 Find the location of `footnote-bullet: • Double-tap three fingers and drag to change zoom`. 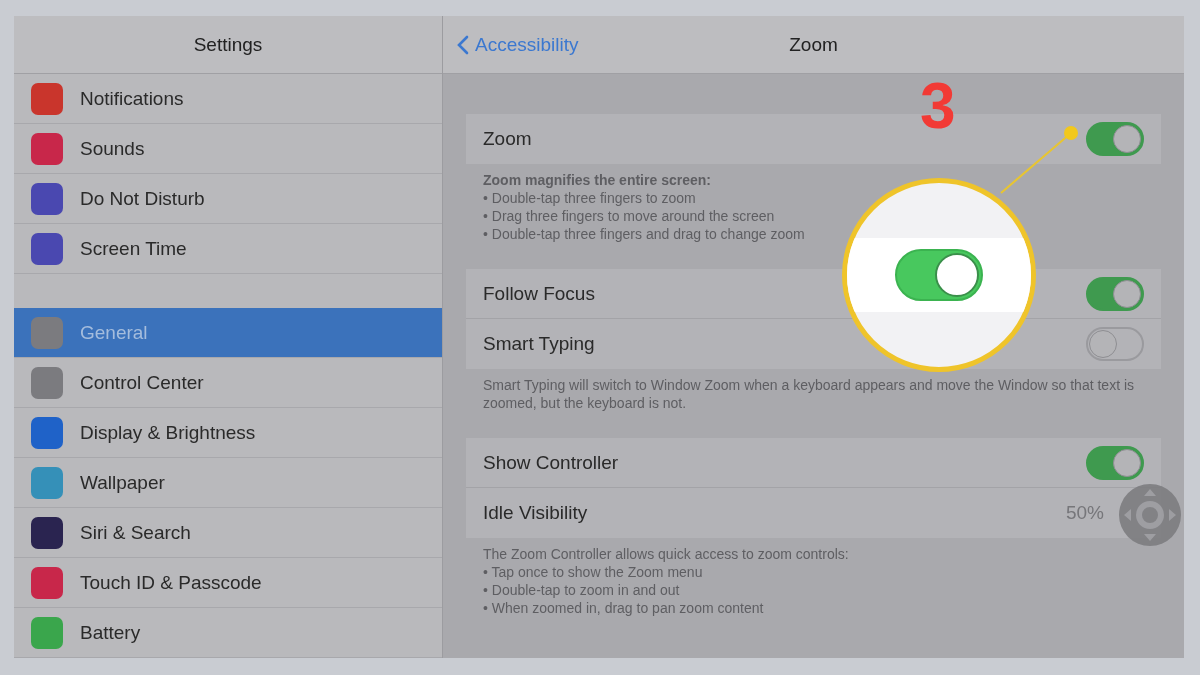

footnote-bullet: • Double-tap three fingers and drag to change zoom is located at coordinates (644, 234).